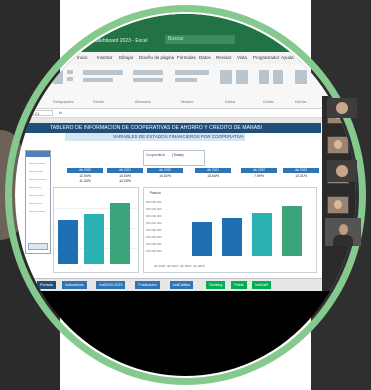 This screenshot has height=390, width=371. Describe the element at coordinates (301, 77) in the screenshot. I see `sort-filter-icon` at that location.